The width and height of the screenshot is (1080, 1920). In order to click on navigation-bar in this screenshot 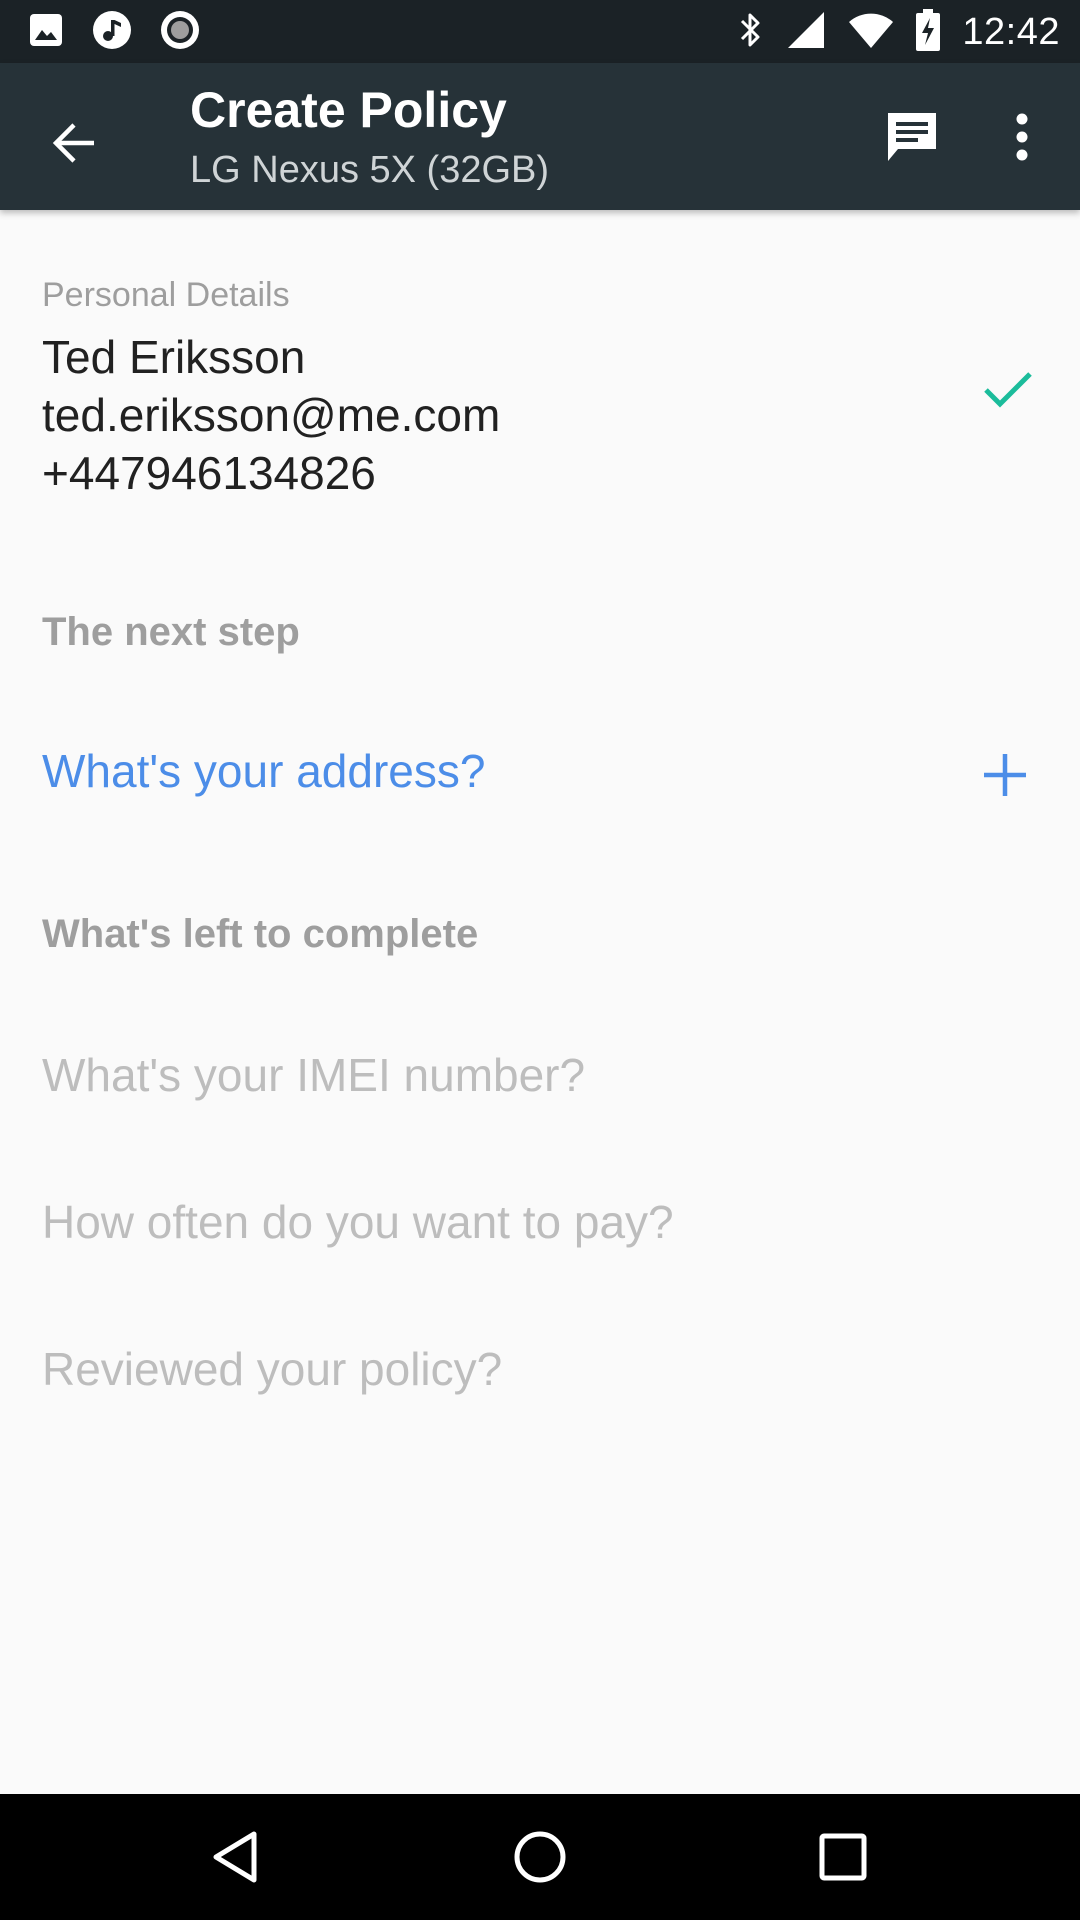, I will do `click(540, 1857)`.